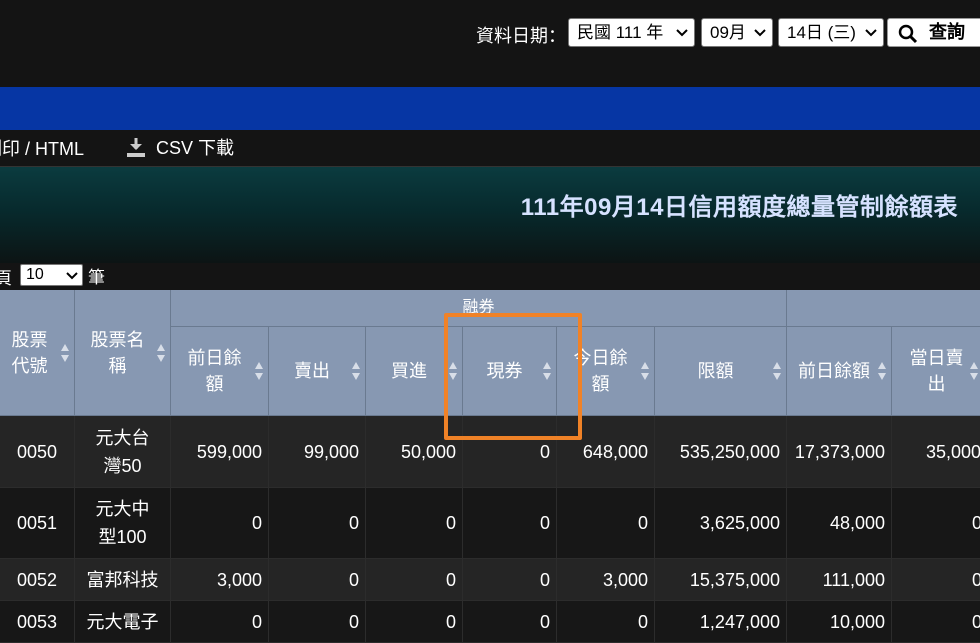 The image size is (980, 643). I want to click on csv-download-label: CSV 下載, so click(195, 148).